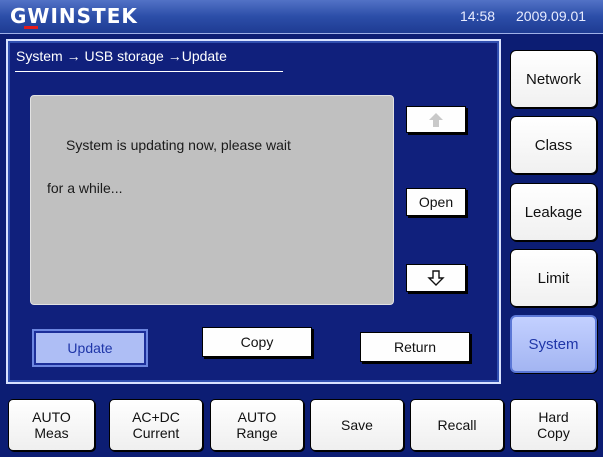 Image resolution: width=603 pixels, height=457 pixels. I want to click on scroll-down-button, so click(436, 278).